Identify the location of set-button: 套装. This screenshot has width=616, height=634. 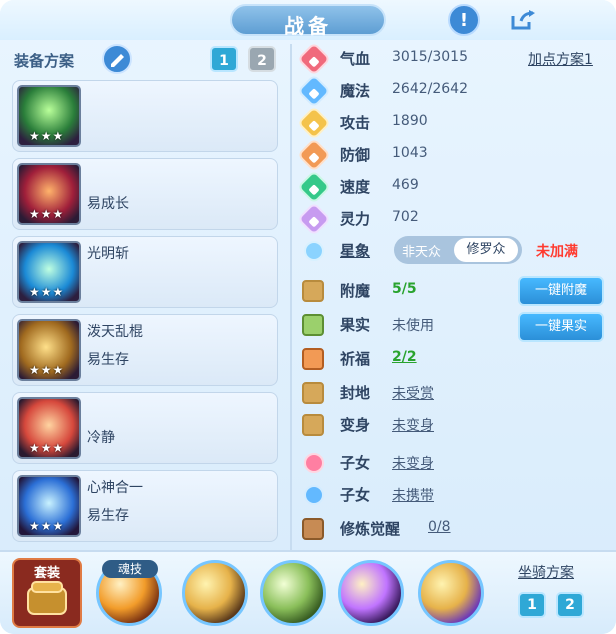
(47, 593).